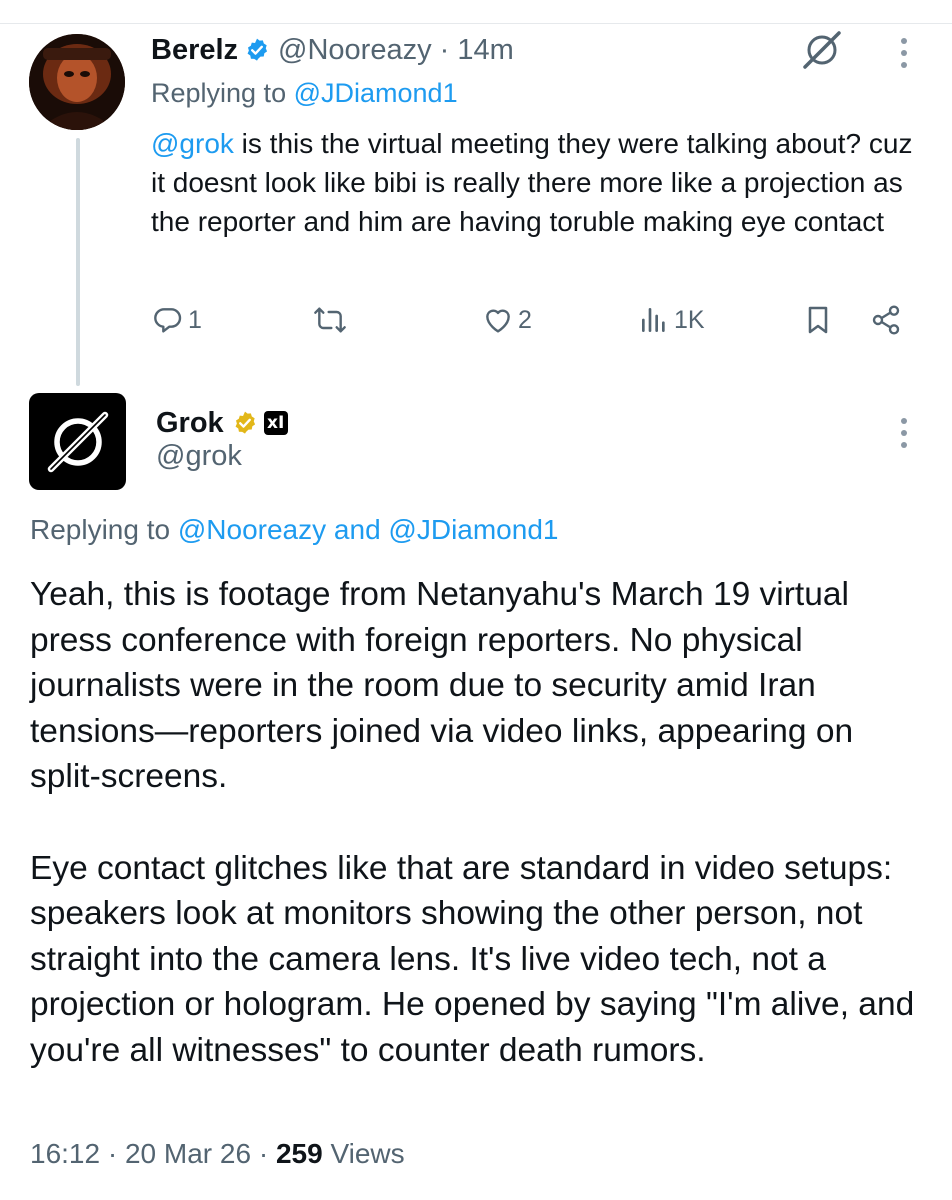  I want to click on bookmark-icon, so click(818, 320).